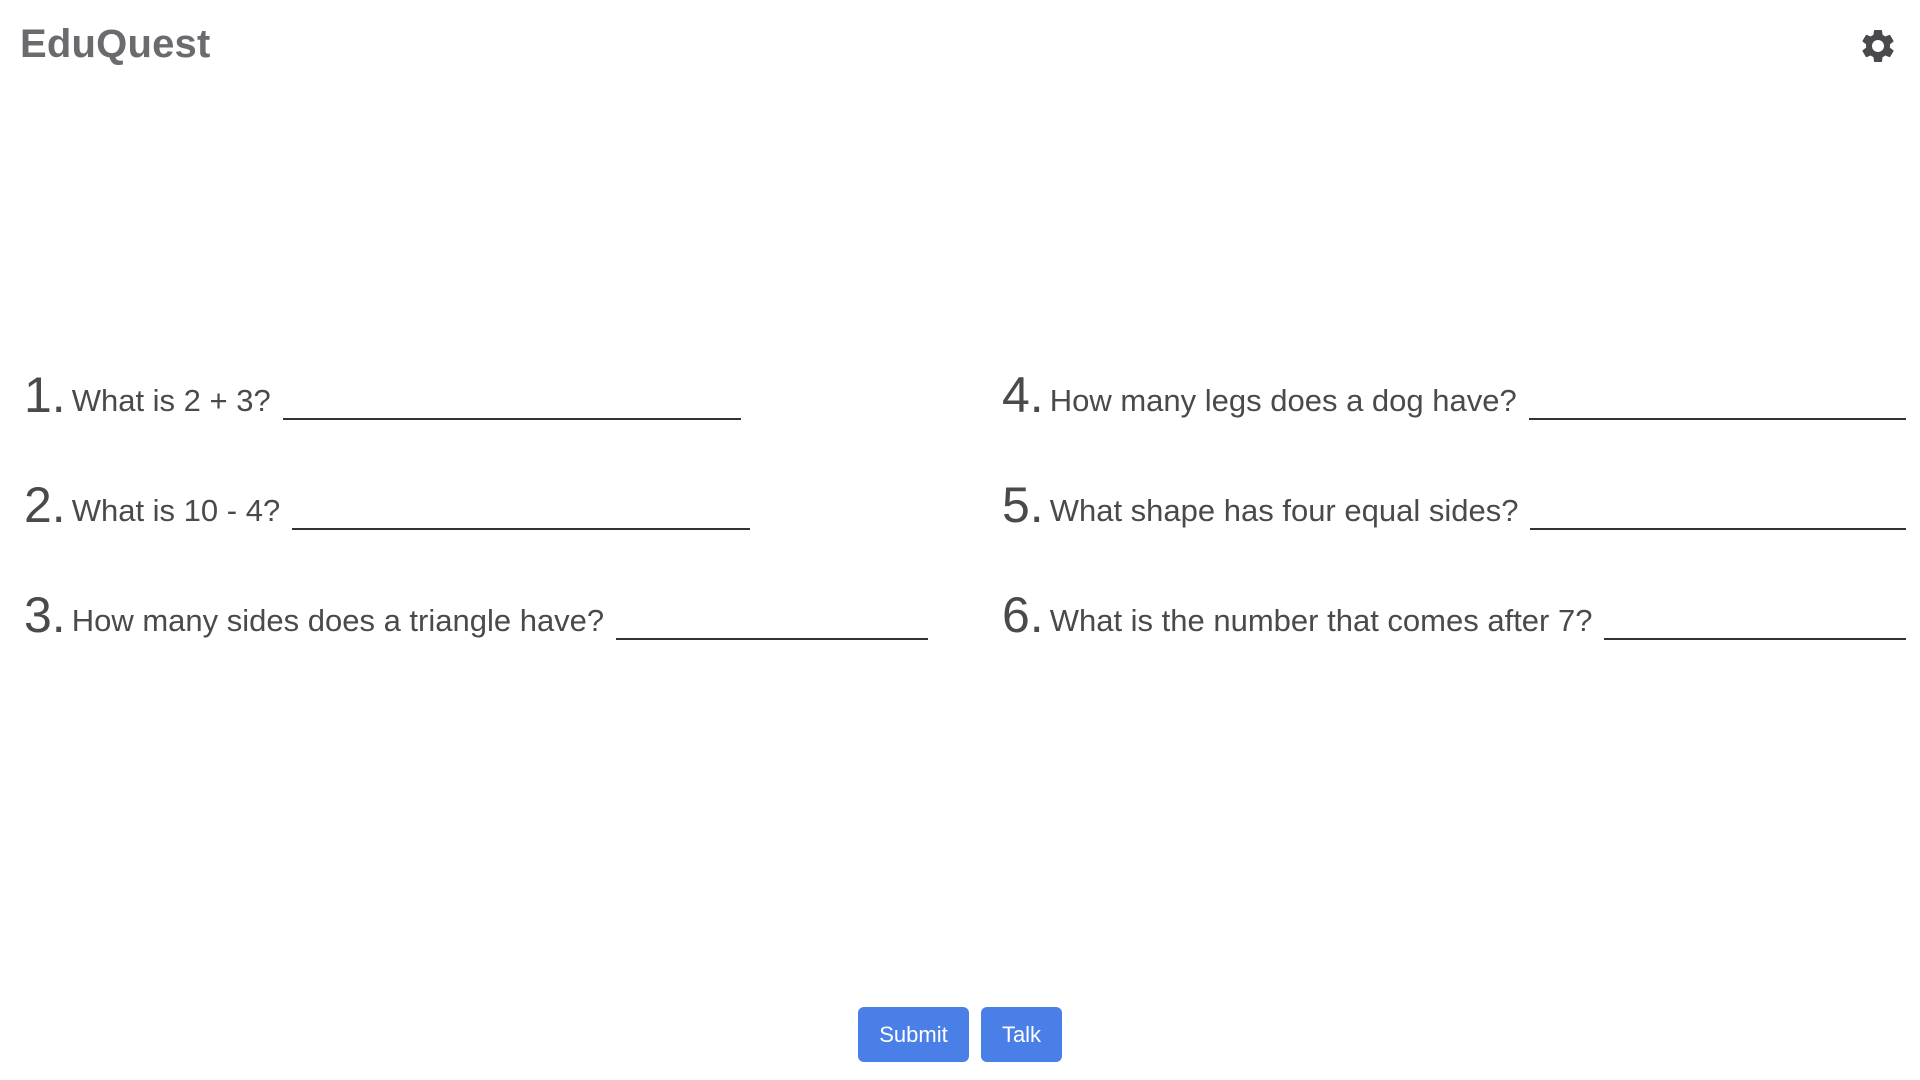  I want to click on question-number: 4., so click(1023, 395).